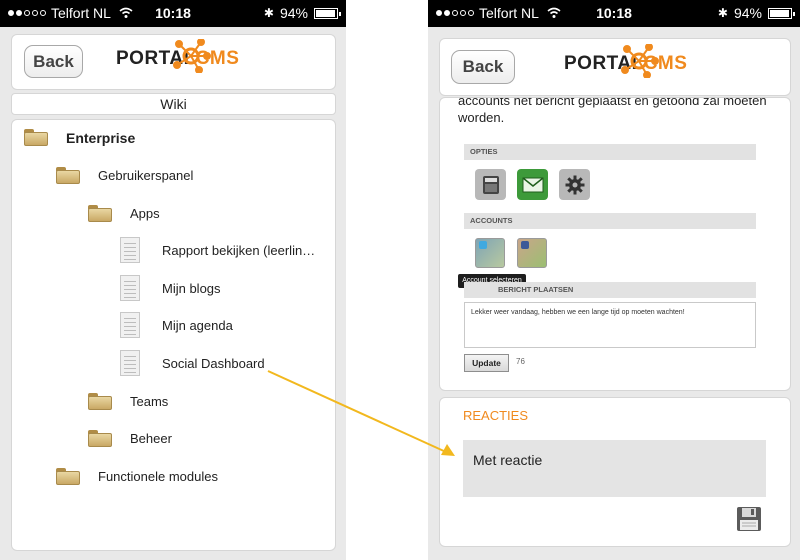 This screenshot has width=800, height=560. What do you see at coordinates (525, 245) in the screenshot?
I see `facebook-icon` at bounding box center [525, 245].